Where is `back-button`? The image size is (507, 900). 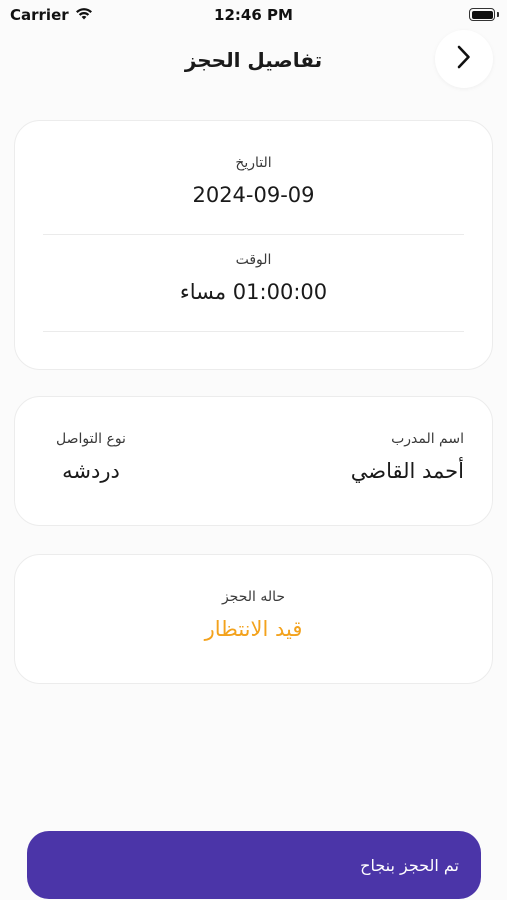 back-button is located at coordinates (464, 59).